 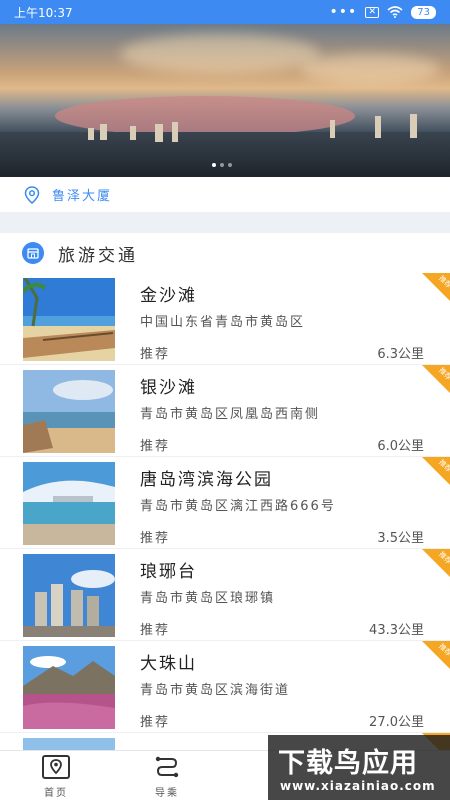 What do you see at coordinates (225, 154) in the screenshot?
I see `banner-city` at bounding box center [225, 154].